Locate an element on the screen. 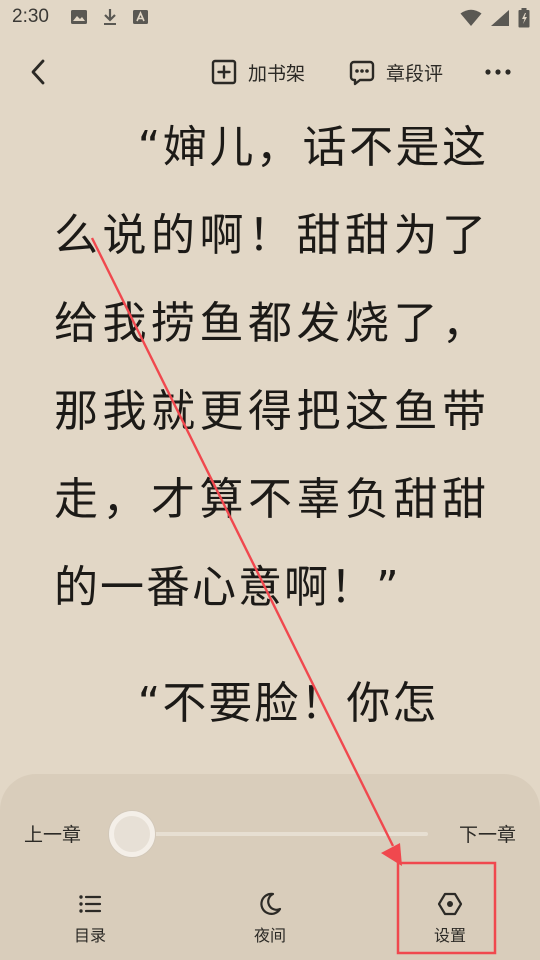 The height and width of the screenshot is (960, 540). status-notification-icons is located at coordinates (109, 17).